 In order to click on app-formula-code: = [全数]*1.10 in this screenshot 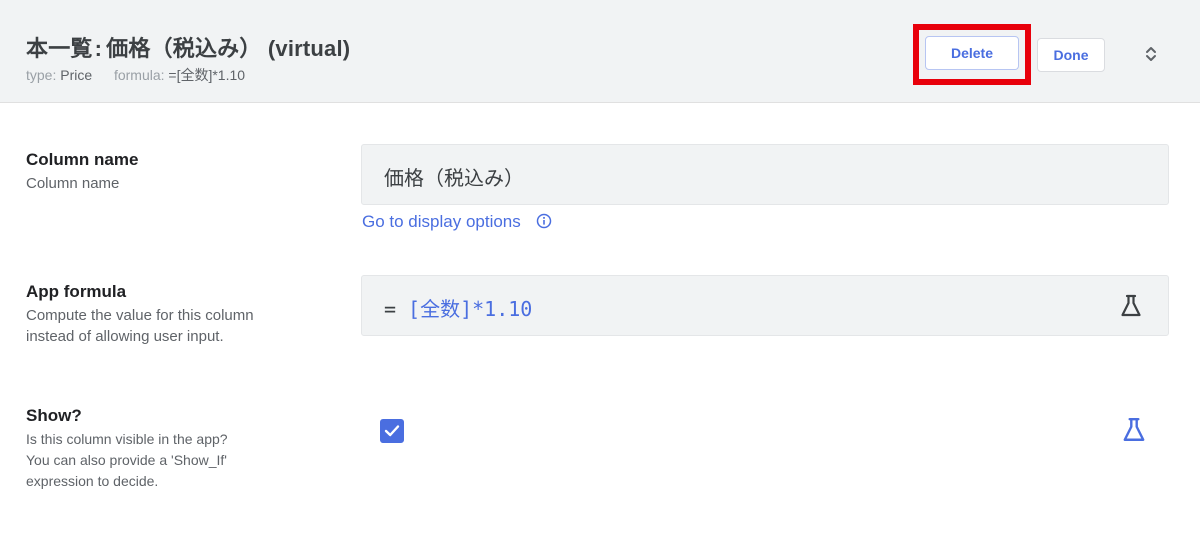, I will do `click(458, 307)`.